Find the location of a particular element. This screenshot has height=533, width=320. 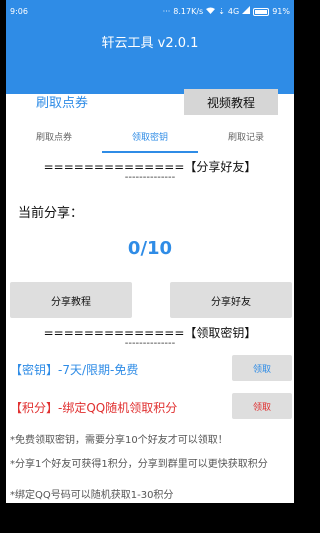

note-bind-qq: *绑定QQ号码可以随机获取1-30积分 is located at coordinates (92, 495).